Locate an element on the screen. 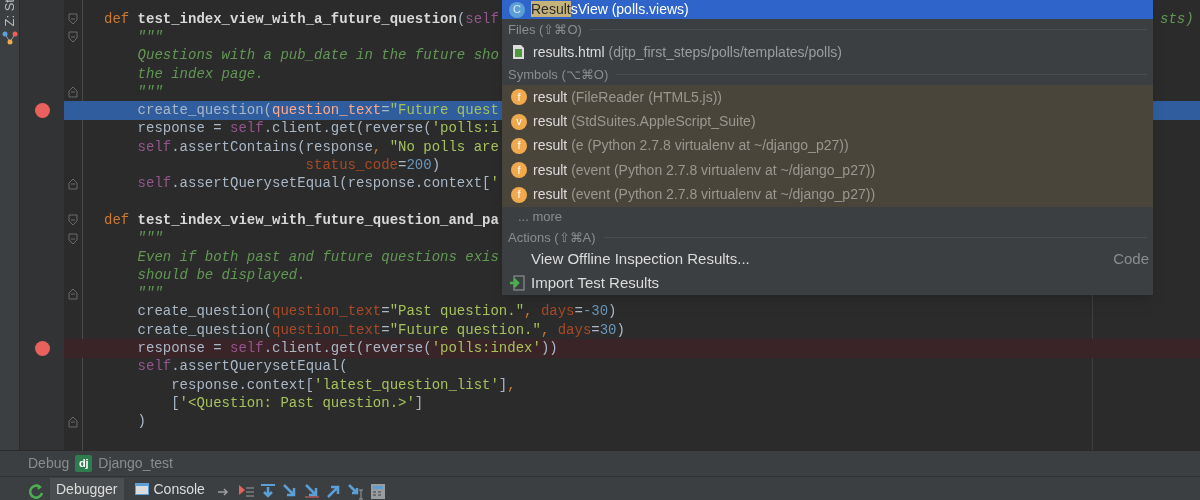 The image size is (1200, 500). code-token: should be displayed. is located at coordinates (221, 275).